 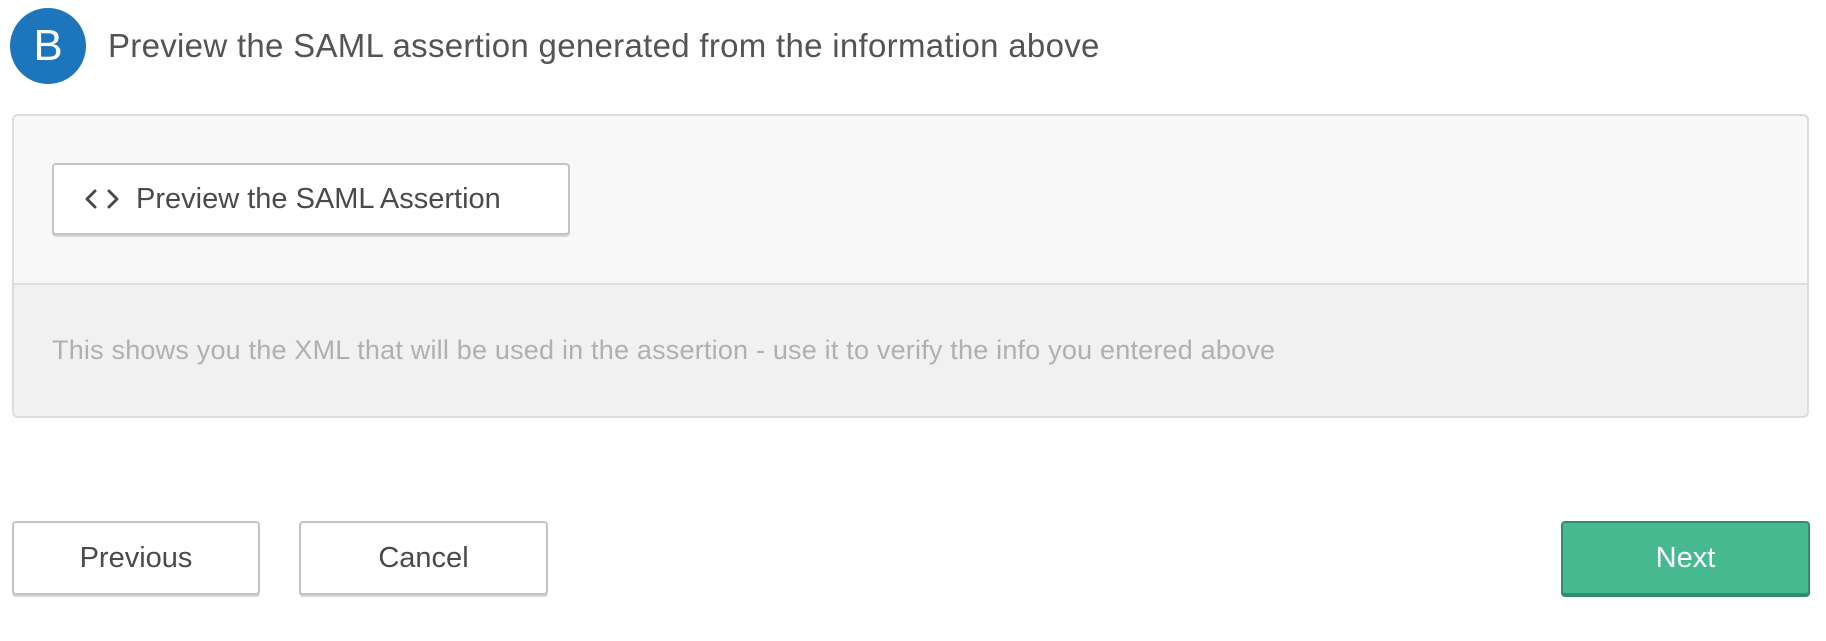 I want to click on preview-button-label: Preview the SAML Assertion, so click(x=318, y=198).